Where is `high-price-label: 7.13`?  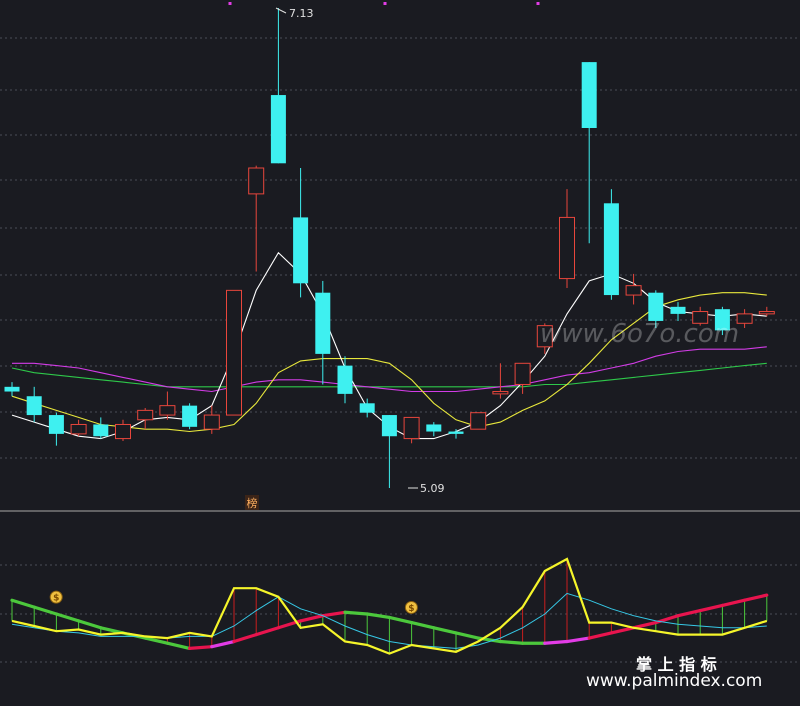 high-price-label: 7.13 is located at coordinates (301, 13).